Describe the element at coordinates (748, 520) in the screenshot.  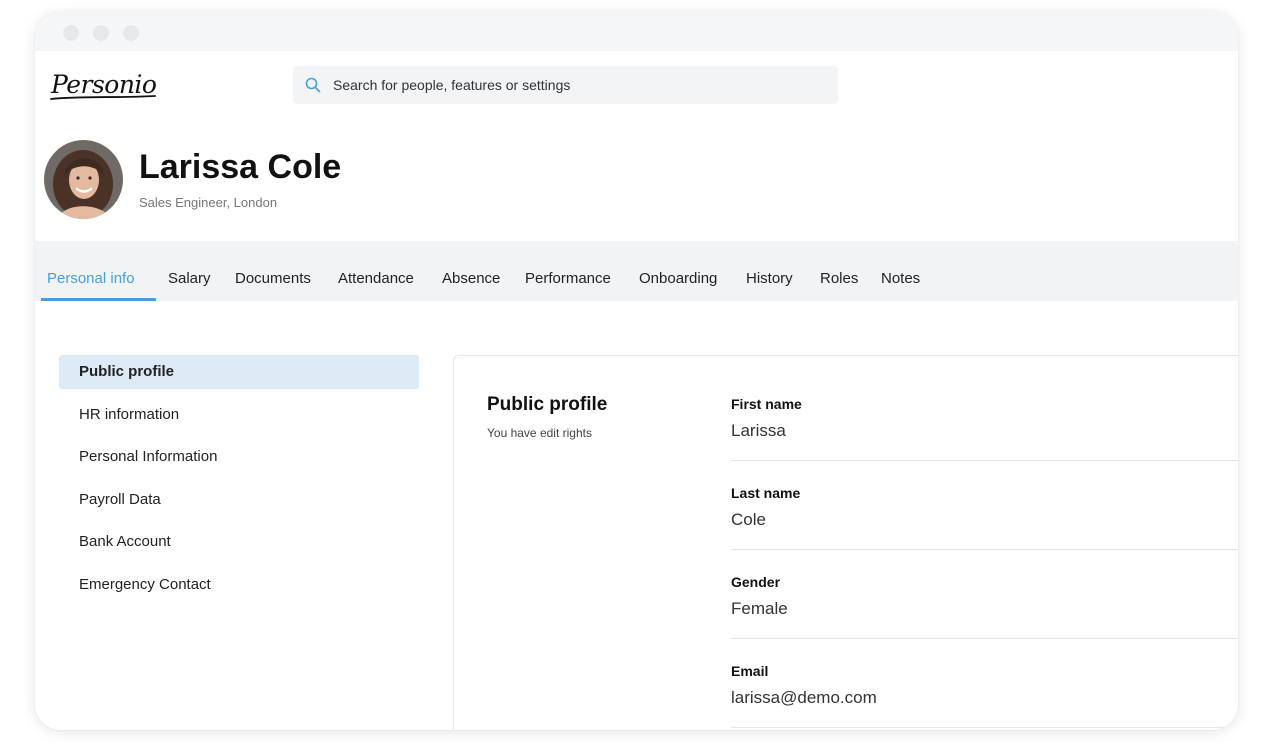
I see `field-value: Cole` at that location.